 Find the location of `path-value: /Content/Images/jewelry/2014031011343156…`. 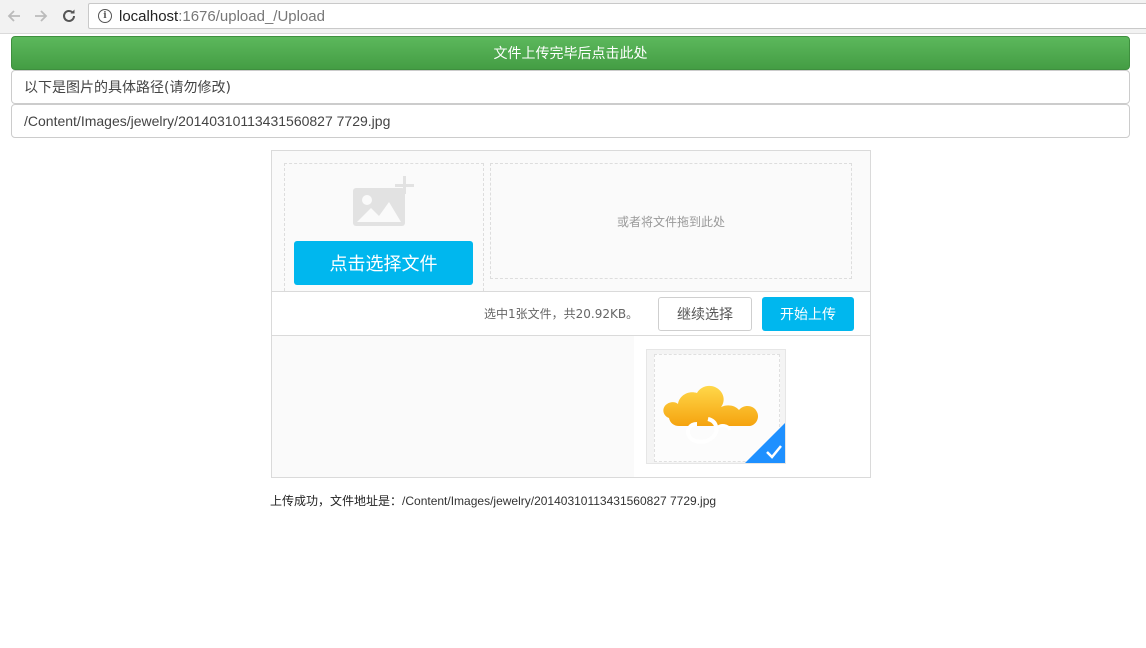

path-value: /Content/Images/jewelry/2014031011343156… is located at coordinates (207, 121).